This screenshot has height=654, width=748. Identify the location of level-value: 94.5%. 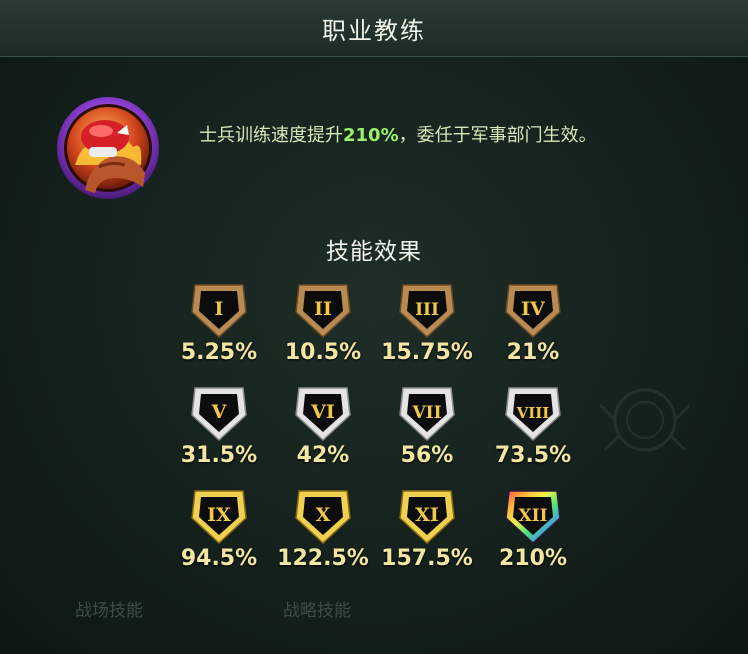
(219, 558).